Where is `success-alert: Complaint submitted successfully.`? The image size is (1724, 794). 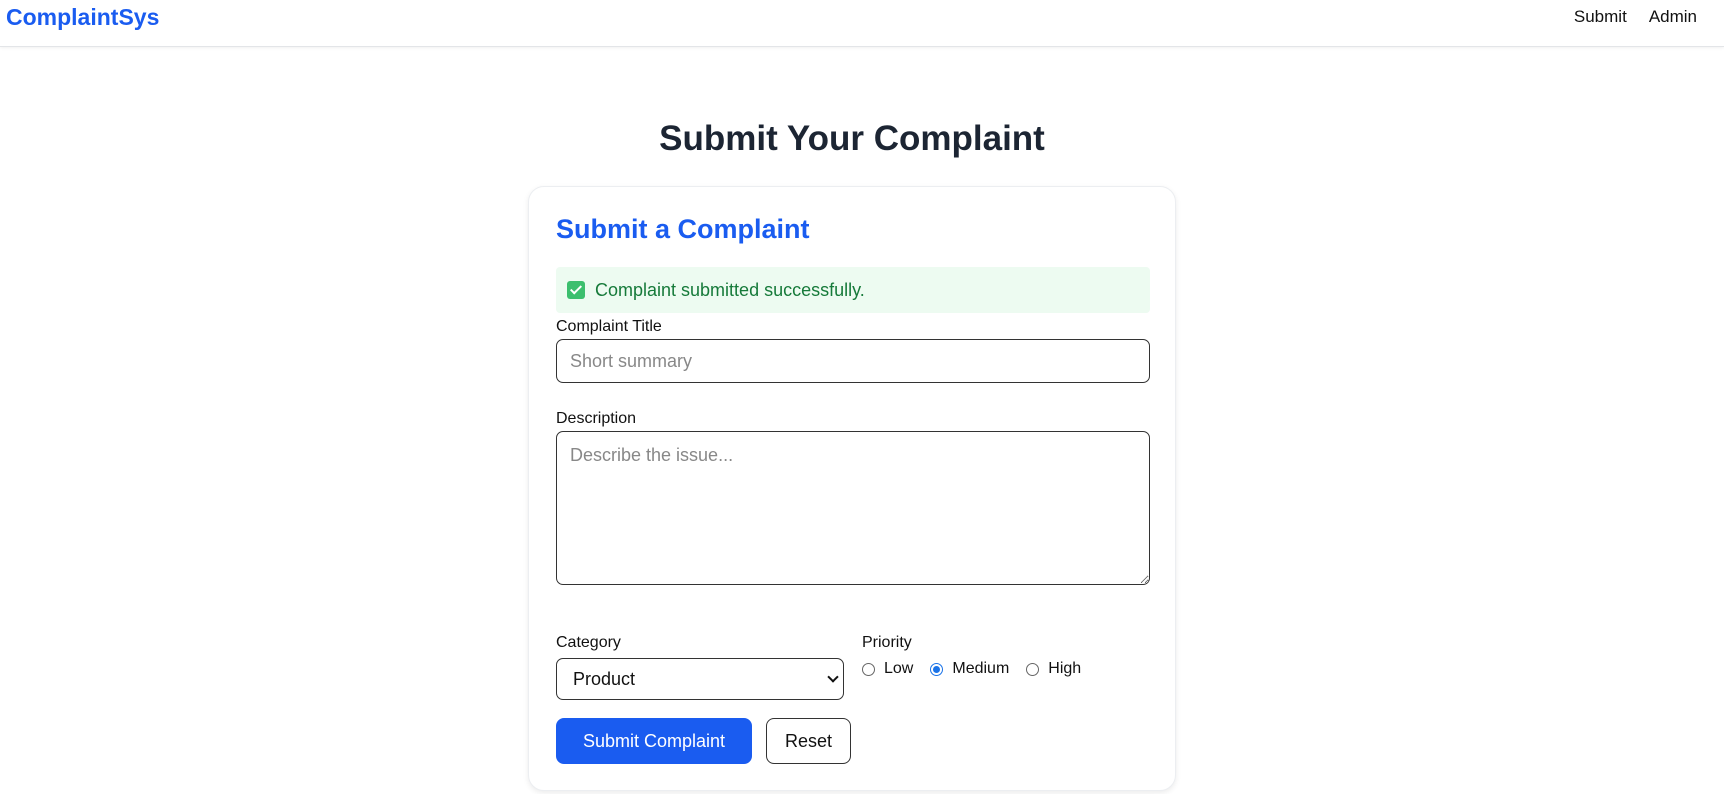
success-alert: Complaint submitted successfully. is located at coordinates (853, 290).